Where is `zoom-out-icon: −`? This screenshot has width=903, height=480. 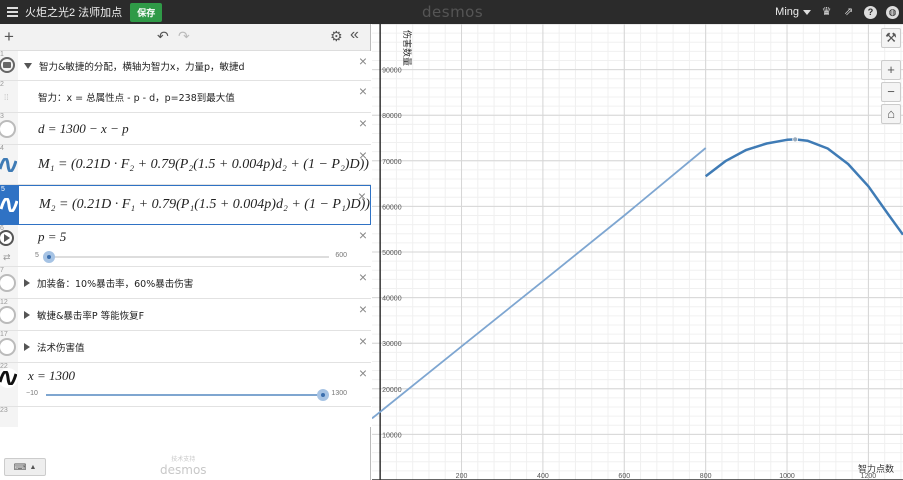
zoom-out-icon: − is located at coordinates (891, 92).